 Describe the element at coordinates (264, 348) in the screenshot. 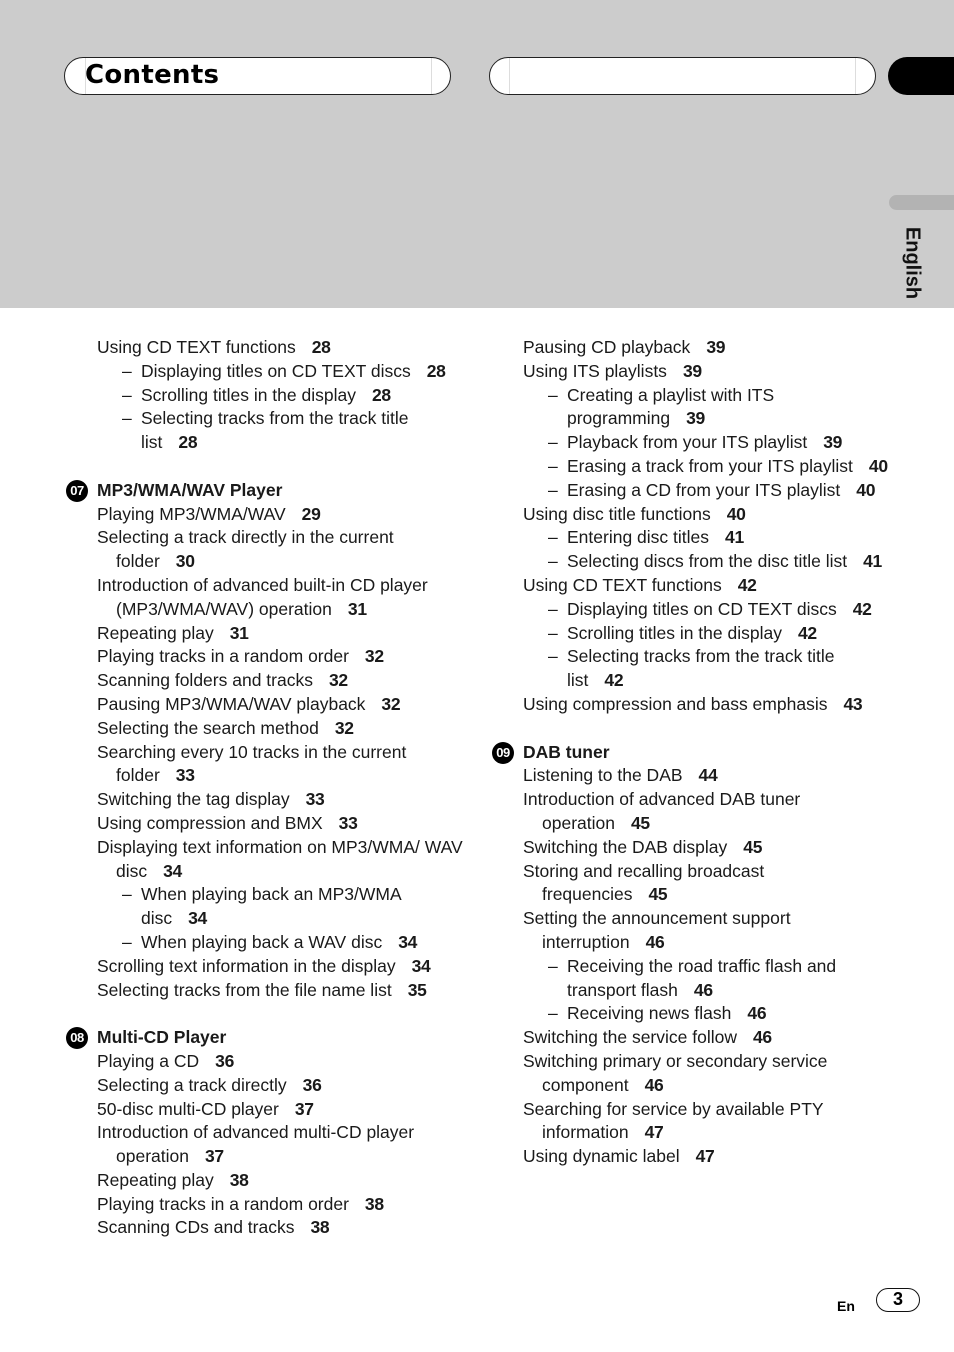

I see `toc-entry: Using CD TEXT functions 28` at that location.